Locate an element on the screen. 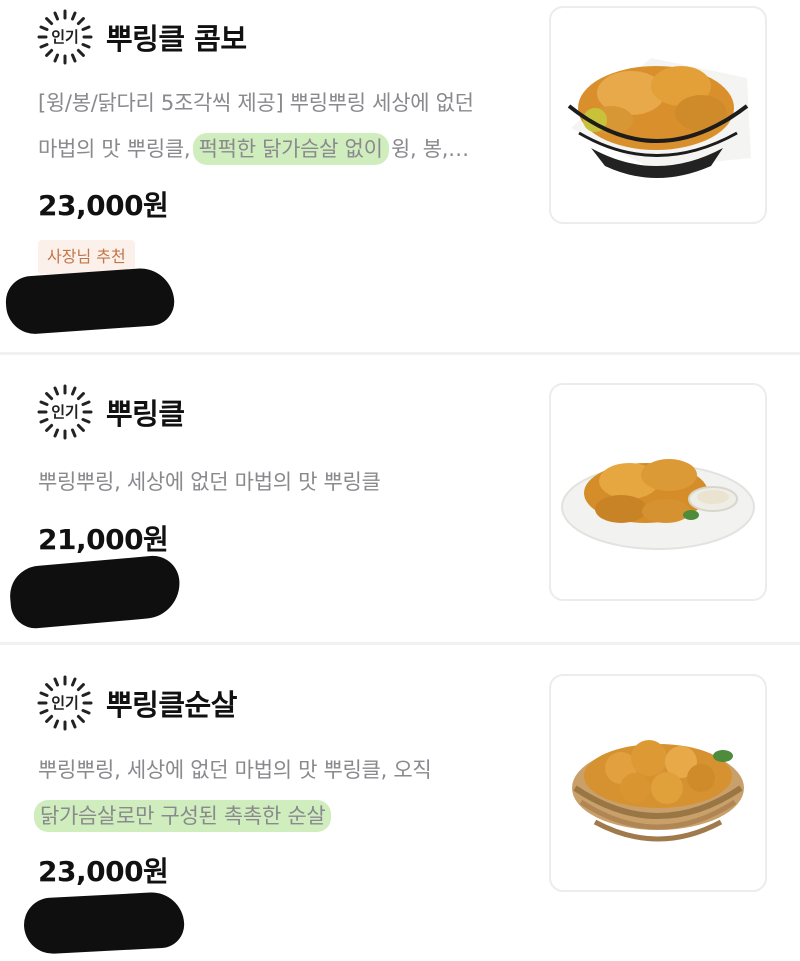 The image size is (800, 961). item-name: 뿌링클 콤보 is located at coordinates (176, 37).